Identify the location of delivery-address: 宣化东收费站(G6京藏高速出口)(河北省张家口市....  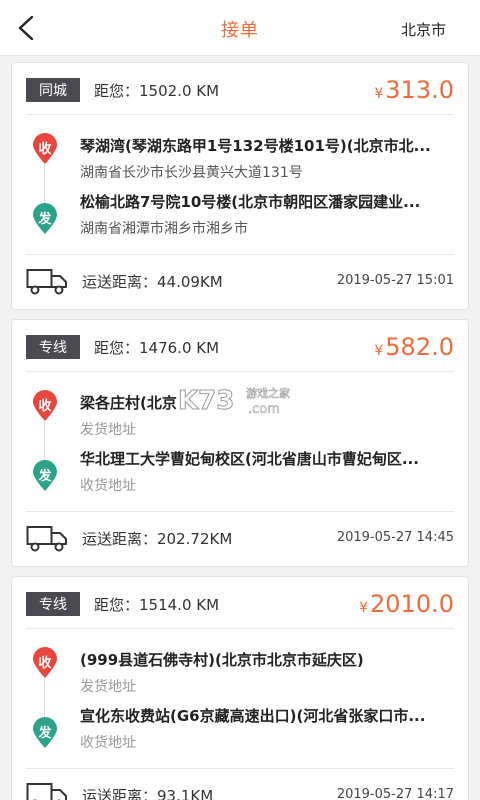
(253, 716).